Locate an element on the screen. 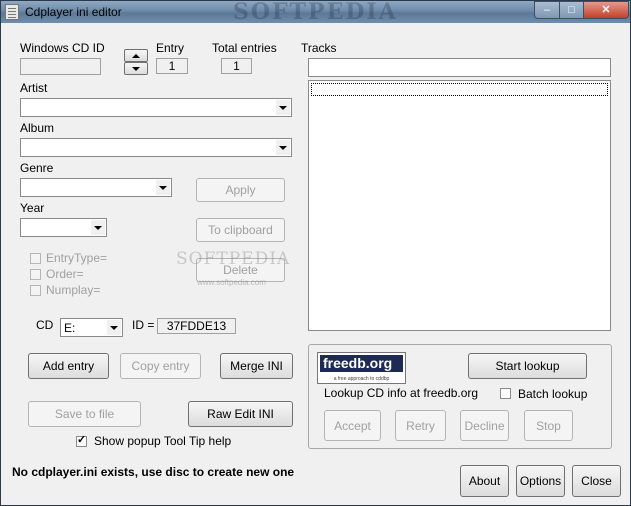 This screenshot has width=631, height=506. total-entries-label: Total entries is located at coordinates (244, 48).